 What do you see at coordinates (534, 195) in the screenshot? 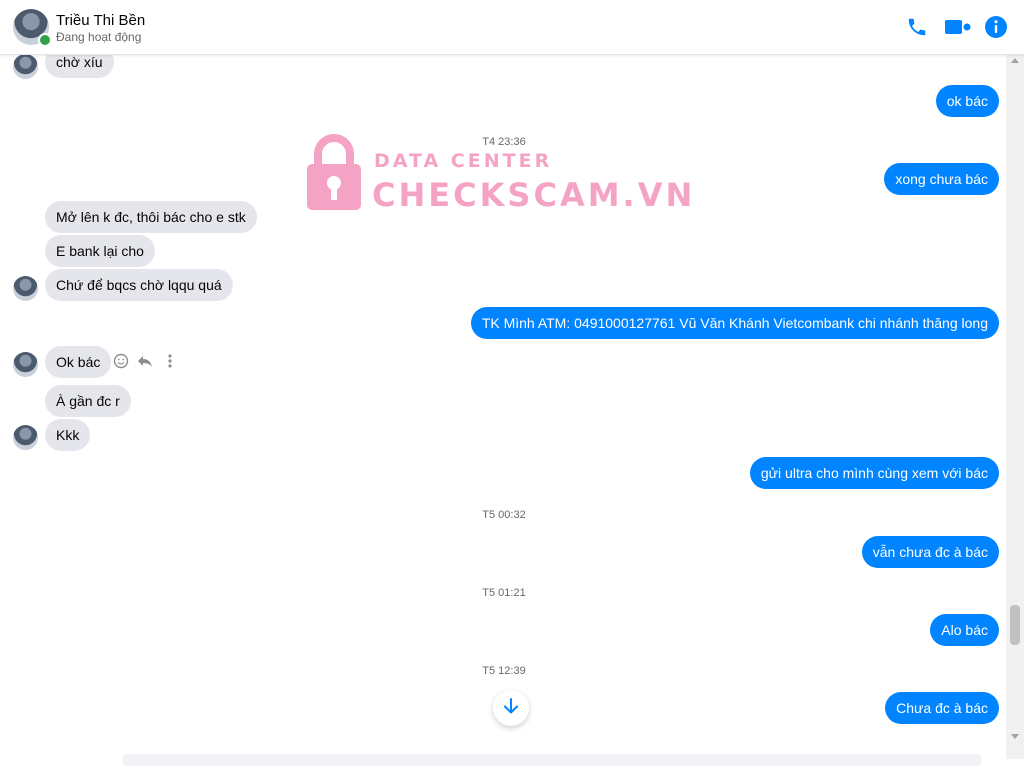
I see `watermark-title: CHECKSCAM.VN` at bounding box center [534, 195].